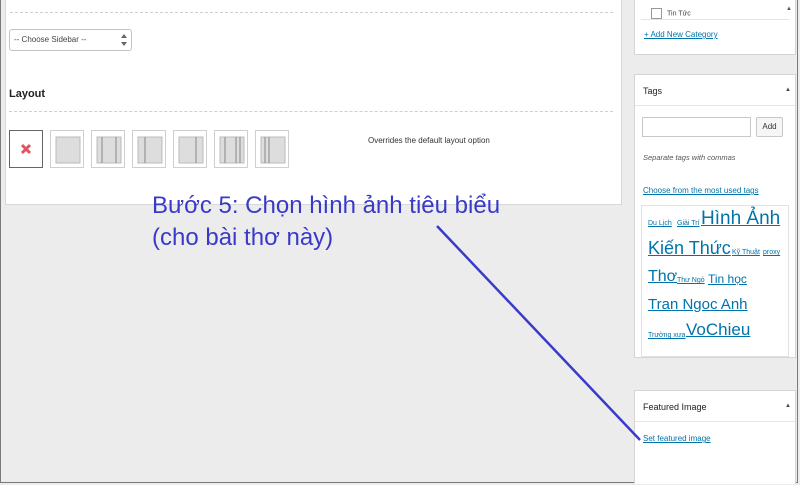 The image size is (800, 485). I want to click on annotation-arrow, so click(538, 333).